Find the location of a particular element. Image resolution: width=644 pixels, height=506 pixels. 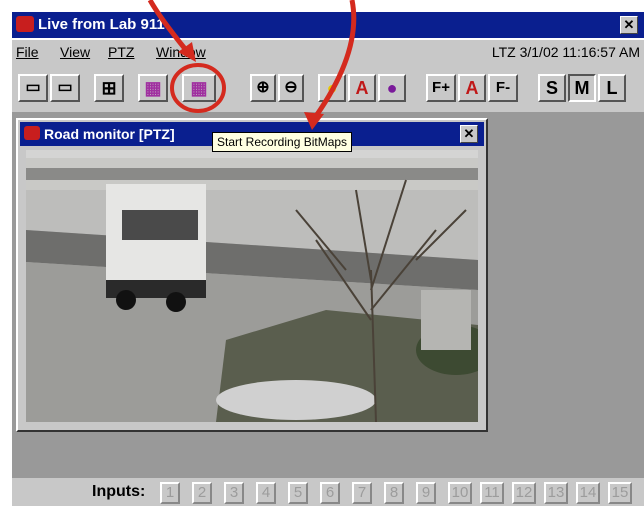

view-double-button: ▭ is located at coordinates (65, 88).